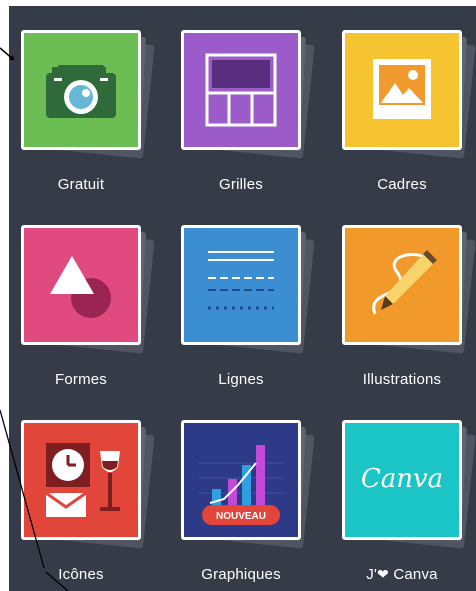 The image size is (476, 591). Describe the element at coordinates (383, 574) in the screenshot. I see `heart-icon: ❤` at that location.